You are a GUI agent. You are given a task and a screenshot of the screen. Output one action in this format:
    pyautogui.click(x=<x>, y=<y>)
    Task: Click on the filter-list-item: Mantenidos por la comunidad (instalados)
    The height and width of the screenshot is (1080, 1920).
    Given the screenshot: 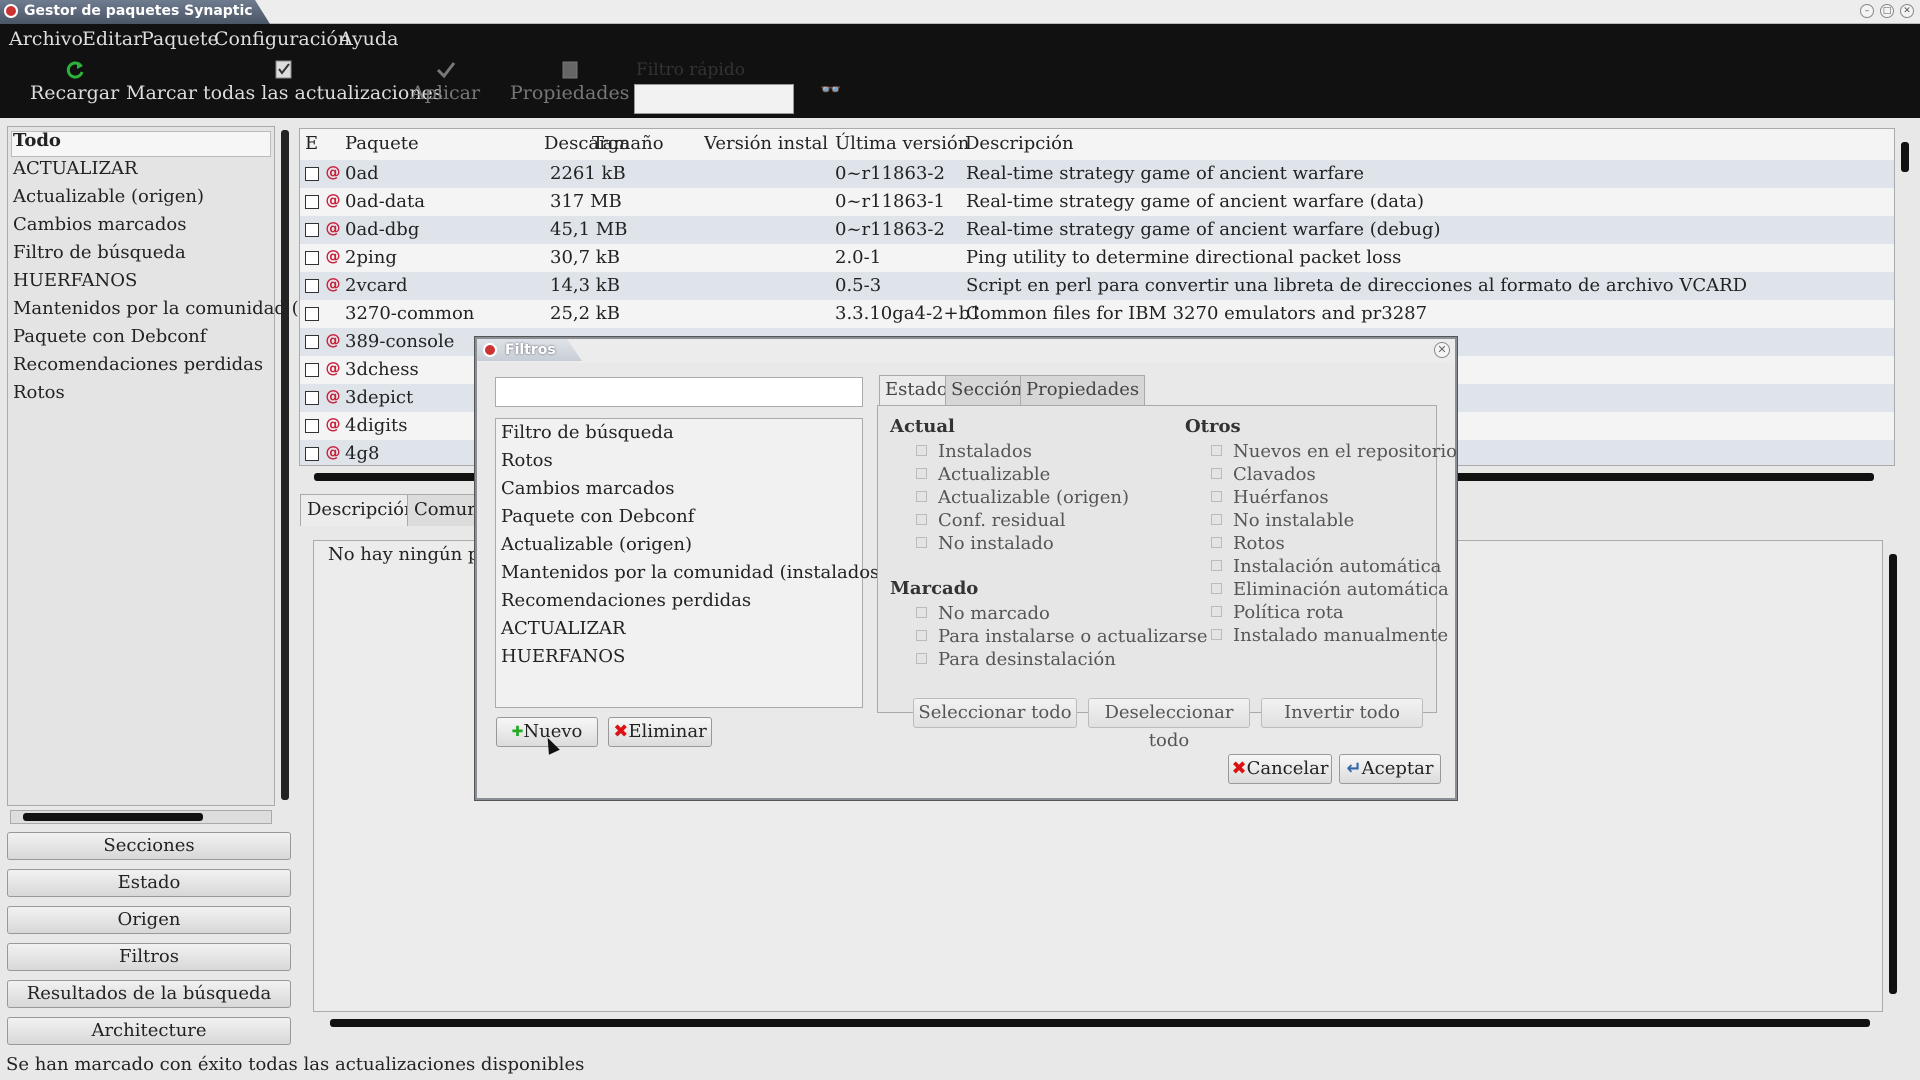 What is the action you would take?
    pyautogui.click(x=693, y=572)
    